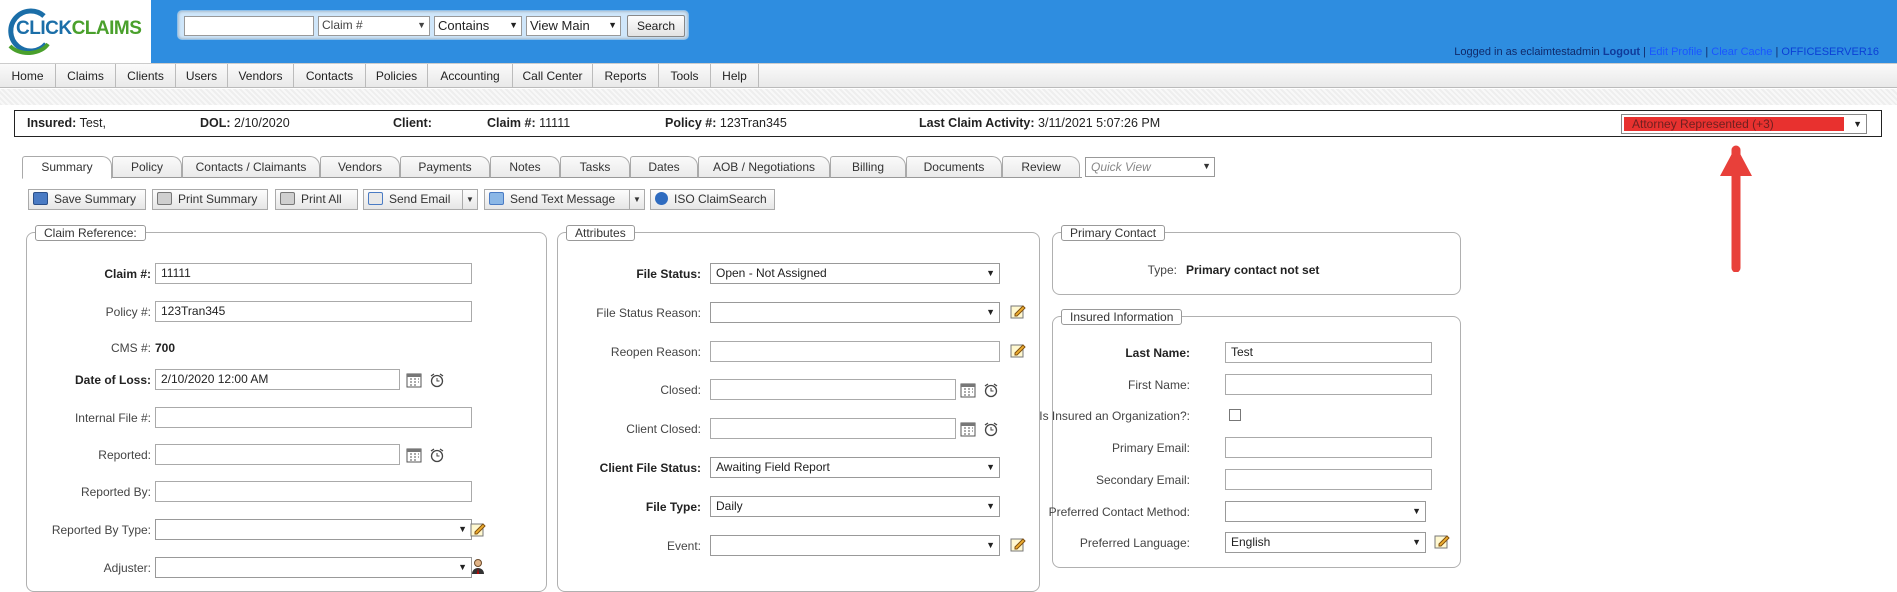 This screenshot has width=1897, height=592. What do you see at coordinates (1744, 124) in the screenshot?
I see `claim-flag-select: Attorney Represented (+3) ▼` at bounding box center [1744, 124].